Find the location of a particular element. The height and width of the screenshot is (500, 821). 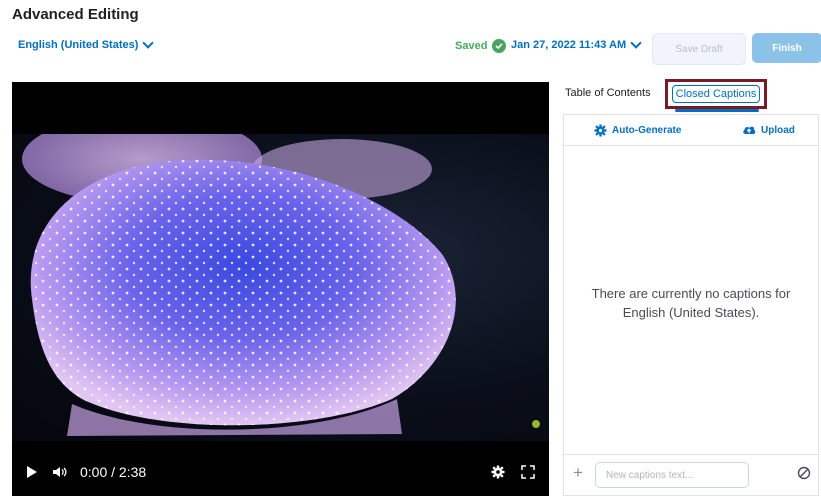

date-dropdown: Jan 27, 2022 11:43 AM is located at coordinates (576, 44).